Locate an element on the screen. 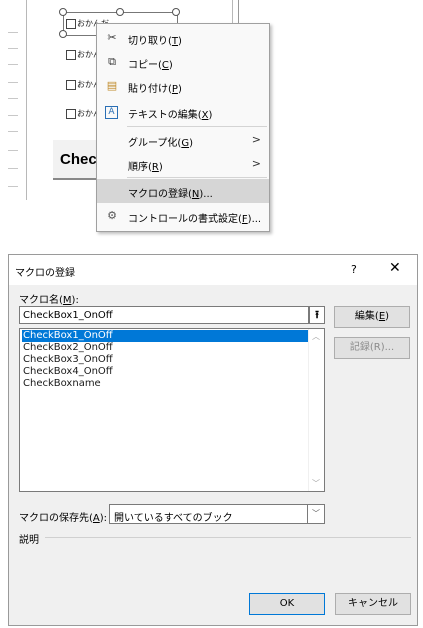 The image size is (423, 628). dialog-titlebar: マクロの登録 ? ✕ is located at coordinates (213, 270).